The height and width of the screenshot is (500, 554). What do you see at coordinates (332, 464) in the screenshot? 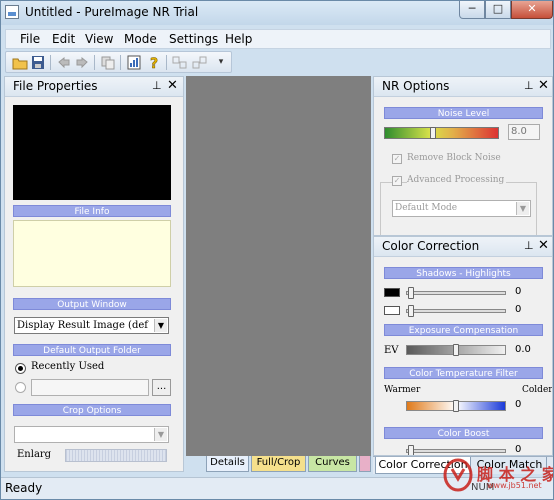
I see `tab-curves: Curves` at bounding box center [332, 464].